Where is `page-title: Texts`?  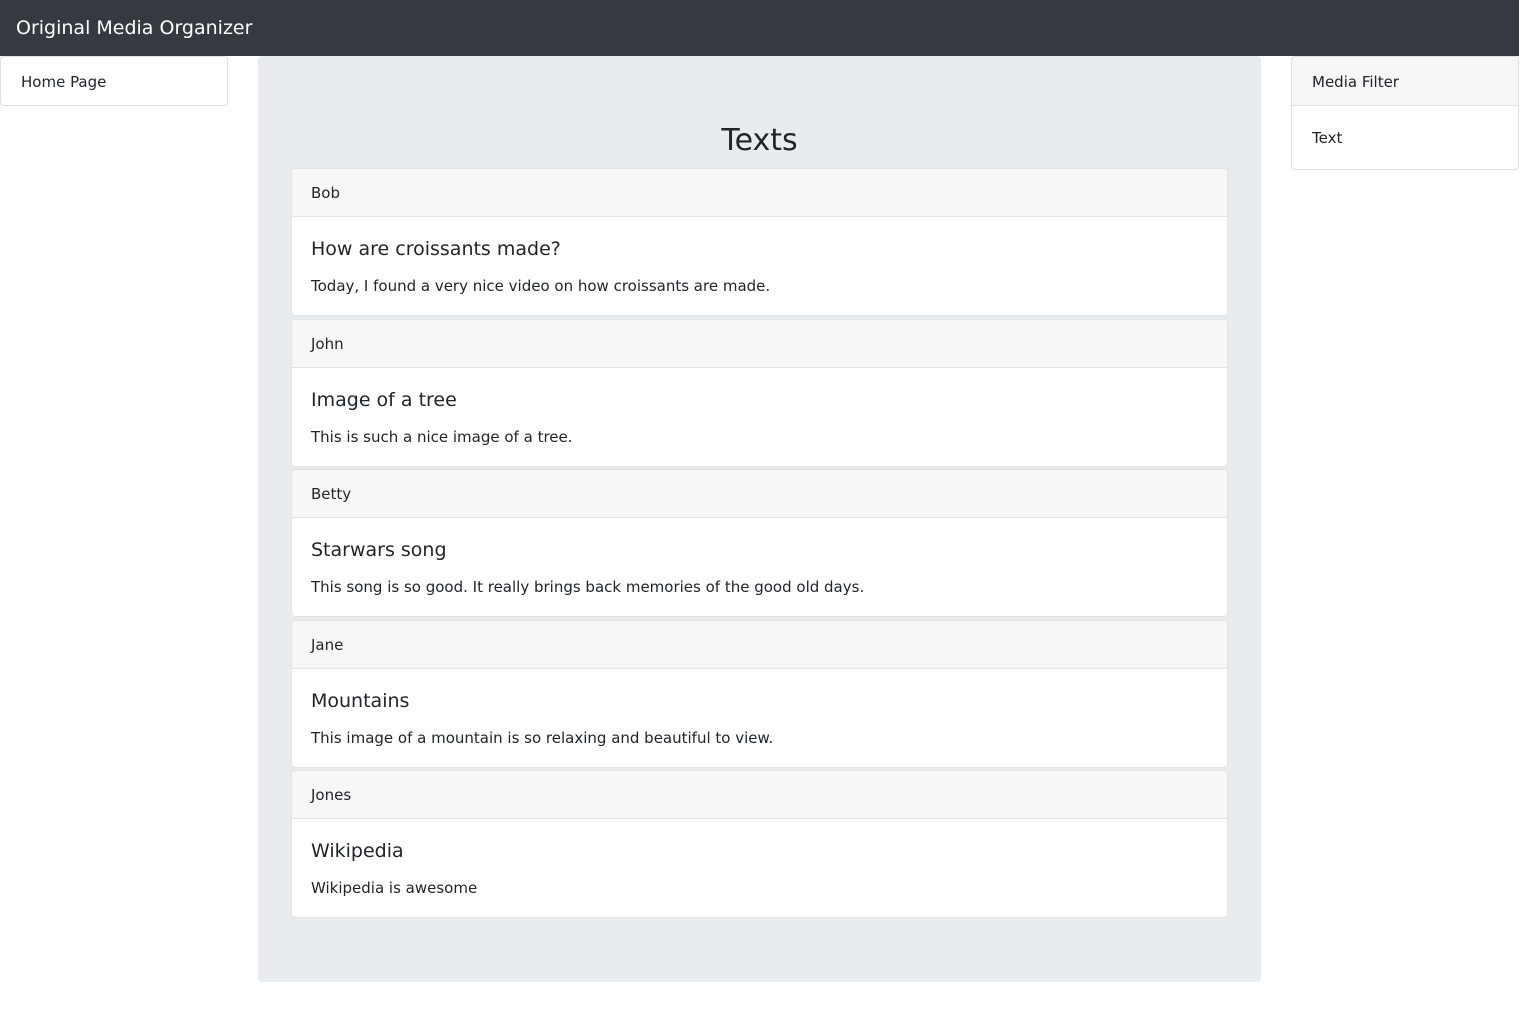 page-title: Texts is located at coordinates (759, 140).